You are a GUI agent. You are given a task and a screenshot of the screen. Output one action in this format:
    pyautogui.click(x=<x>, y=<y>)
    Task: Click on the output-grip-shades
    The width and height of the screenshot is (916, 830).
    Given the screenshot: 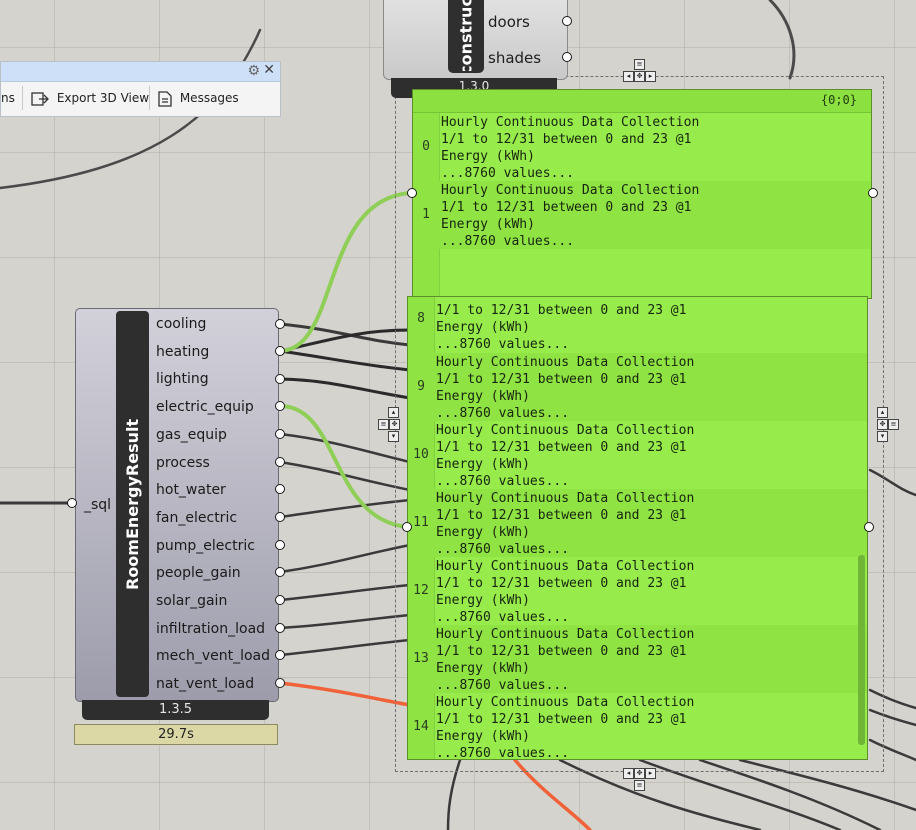 What is the action you would take?
    pyautogui.click(x=567, y=57)
    